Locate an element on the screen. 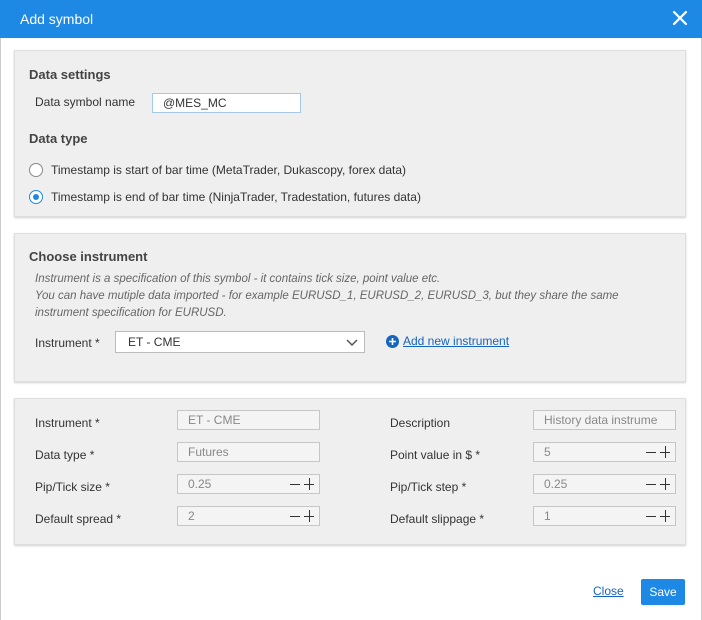  symbol-name-label: Data symbol name is located at coordinates (85, 102).